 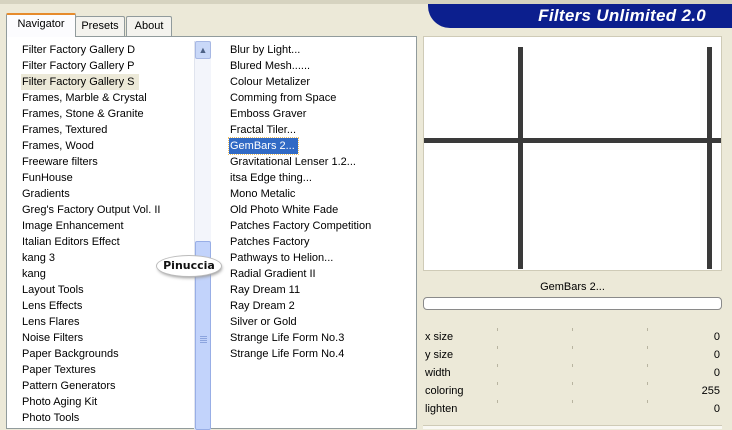 I want to click on category-row: Filter Factory Gallery S, so click(x=111, y=82).